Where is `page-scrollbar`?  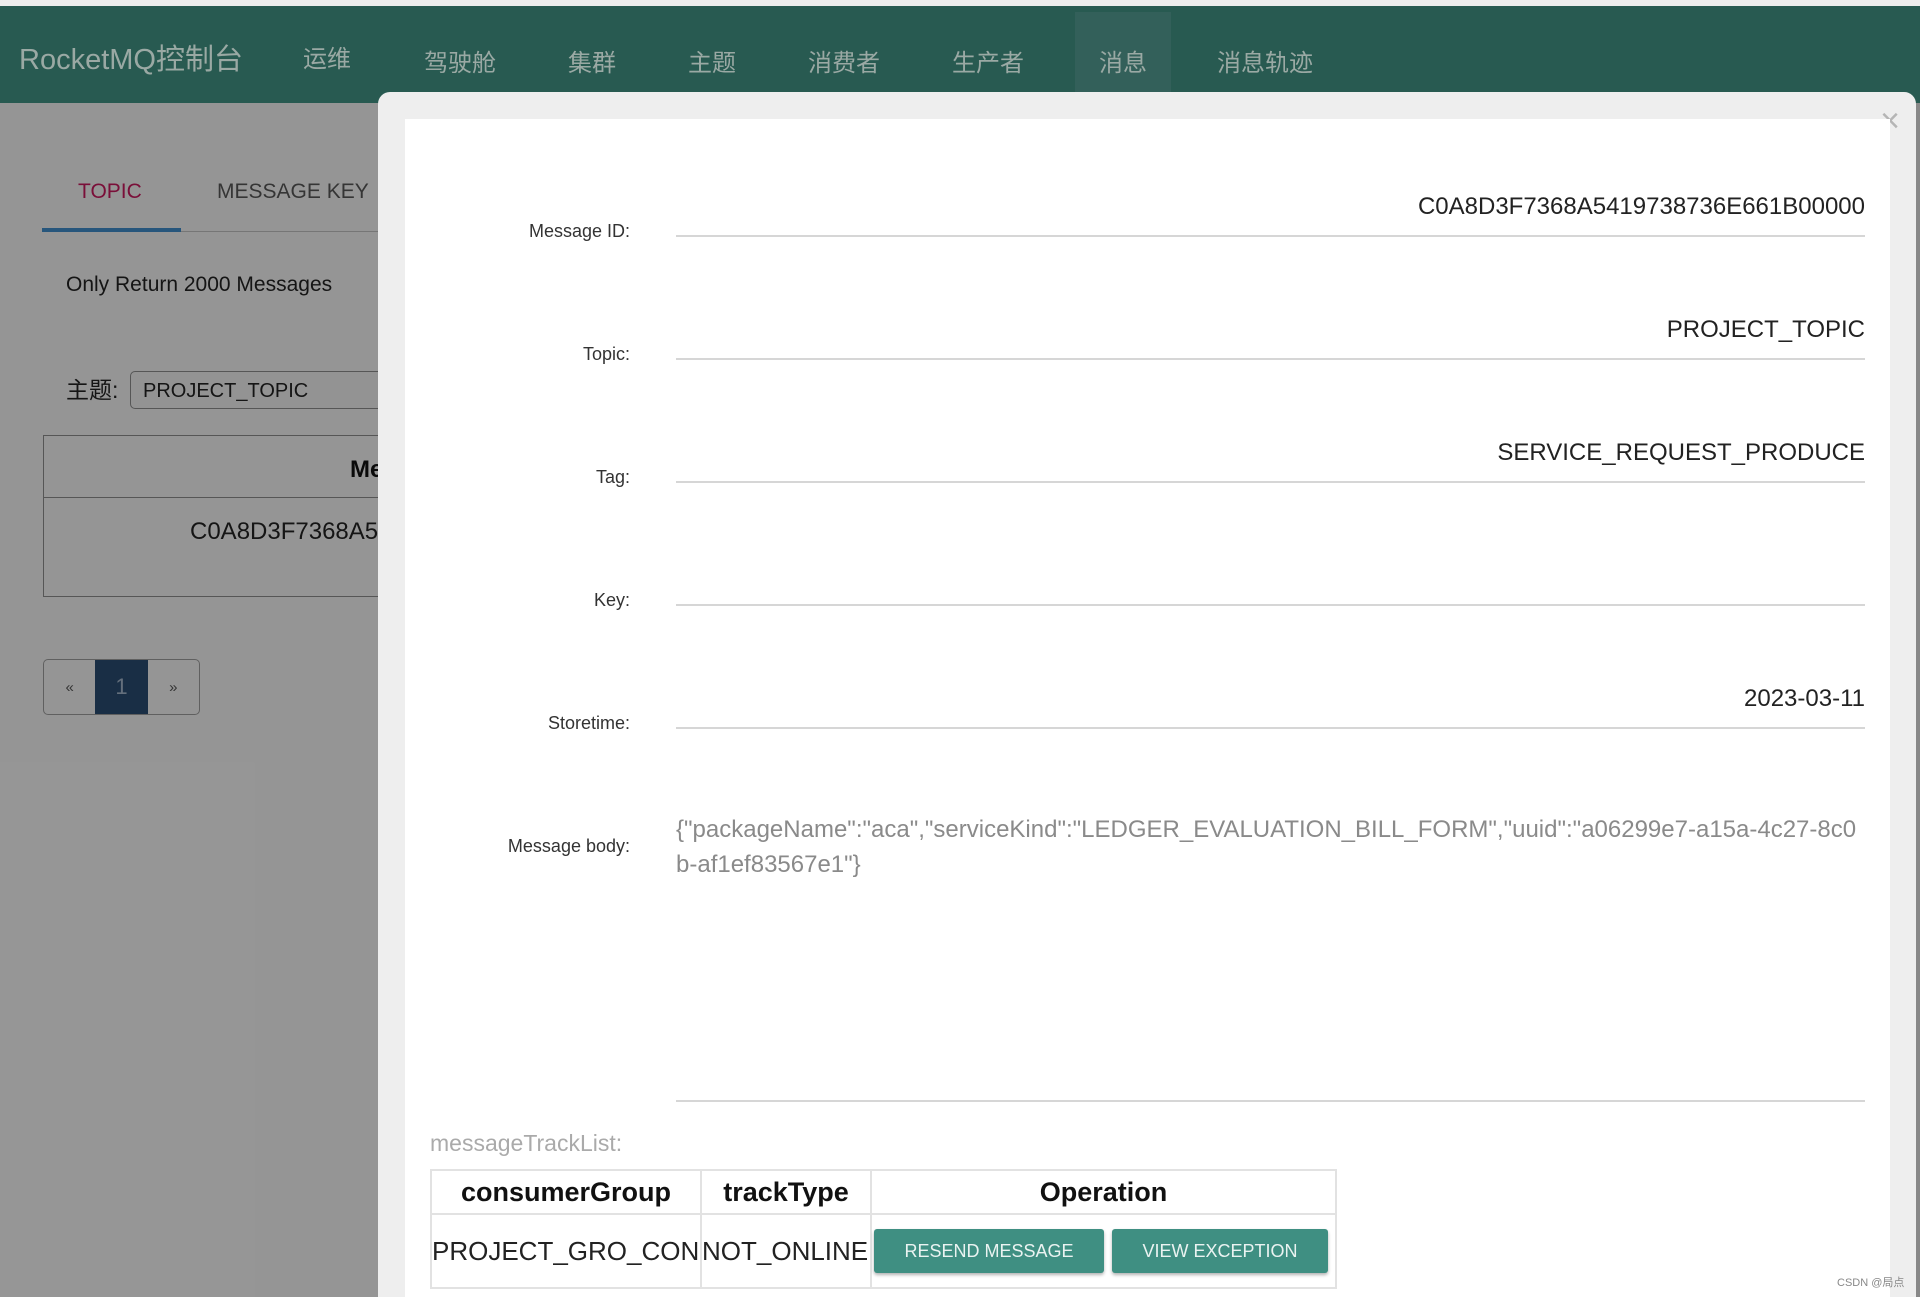 page-scrollbar is located at coordinates (1918, 700).